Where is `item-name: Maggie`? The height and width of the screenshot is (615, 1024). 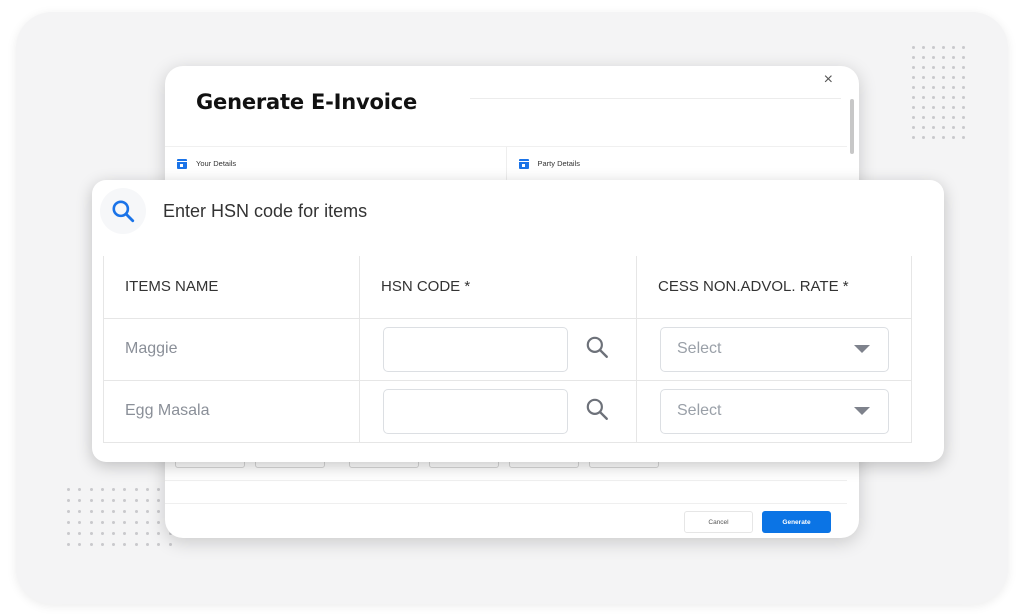 item-name: Maggie is located at coordinates (231, 349).